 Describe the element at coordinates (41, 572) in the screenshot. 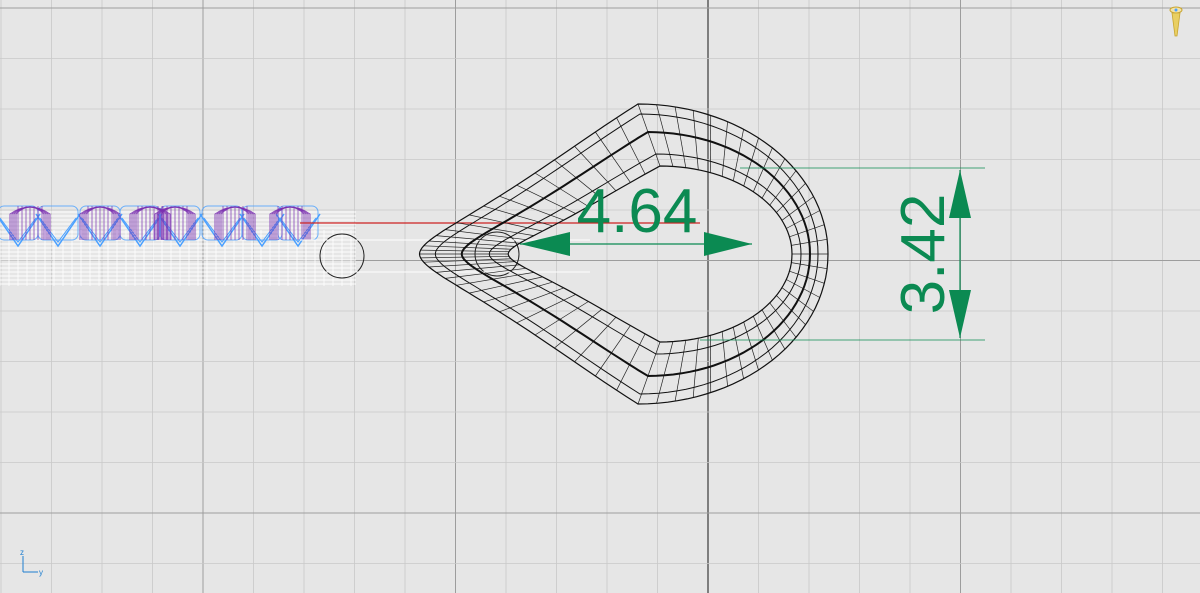

I see `axis-y-label: y` at that location.